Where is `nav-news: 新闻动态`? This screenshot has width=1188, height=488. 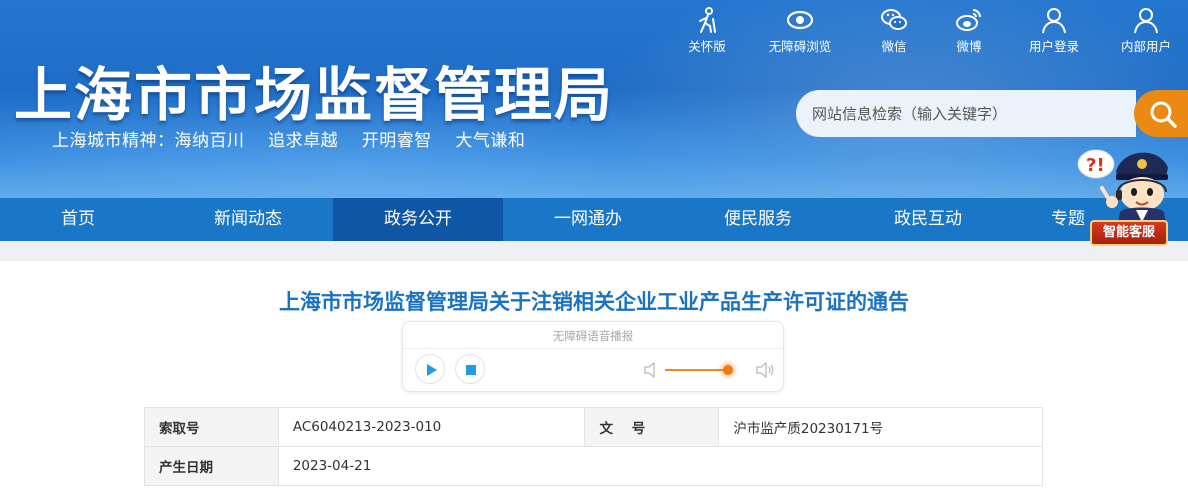
nav-news: 新闻动态 is located at coordinates (248, 219).